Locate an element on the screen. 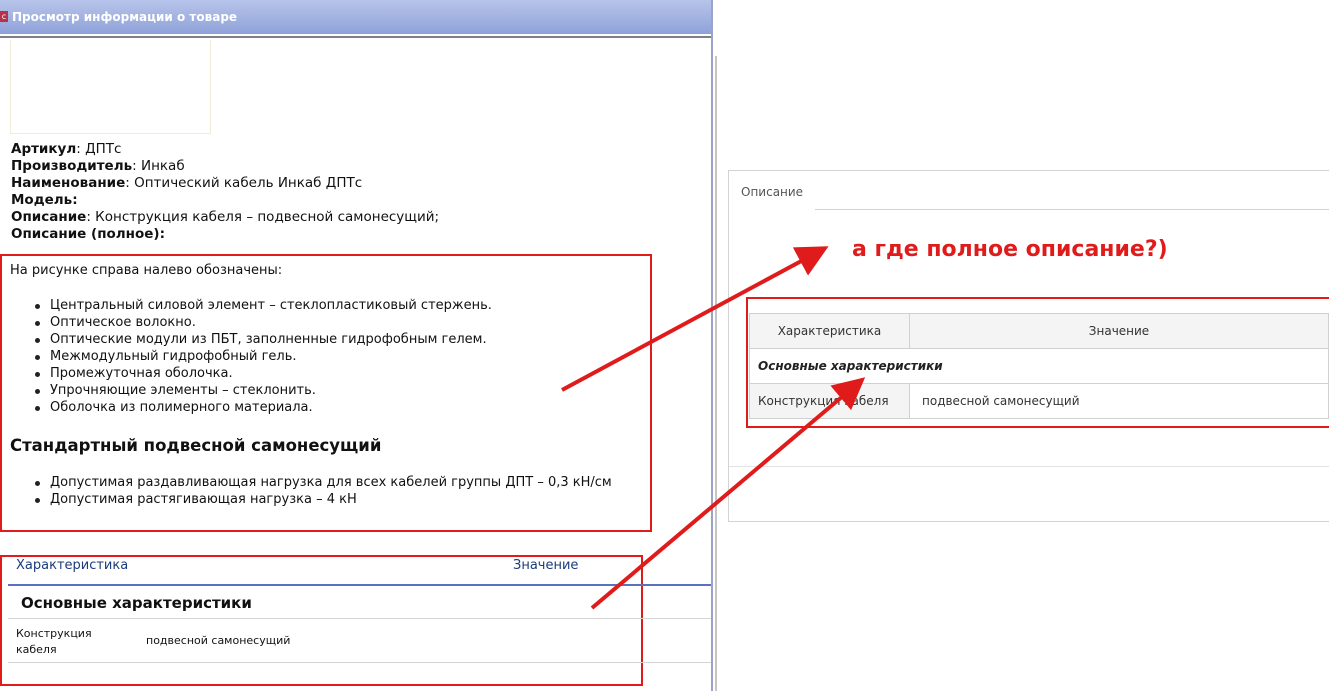  annotation-arrows is located at coordinates (713, 428).